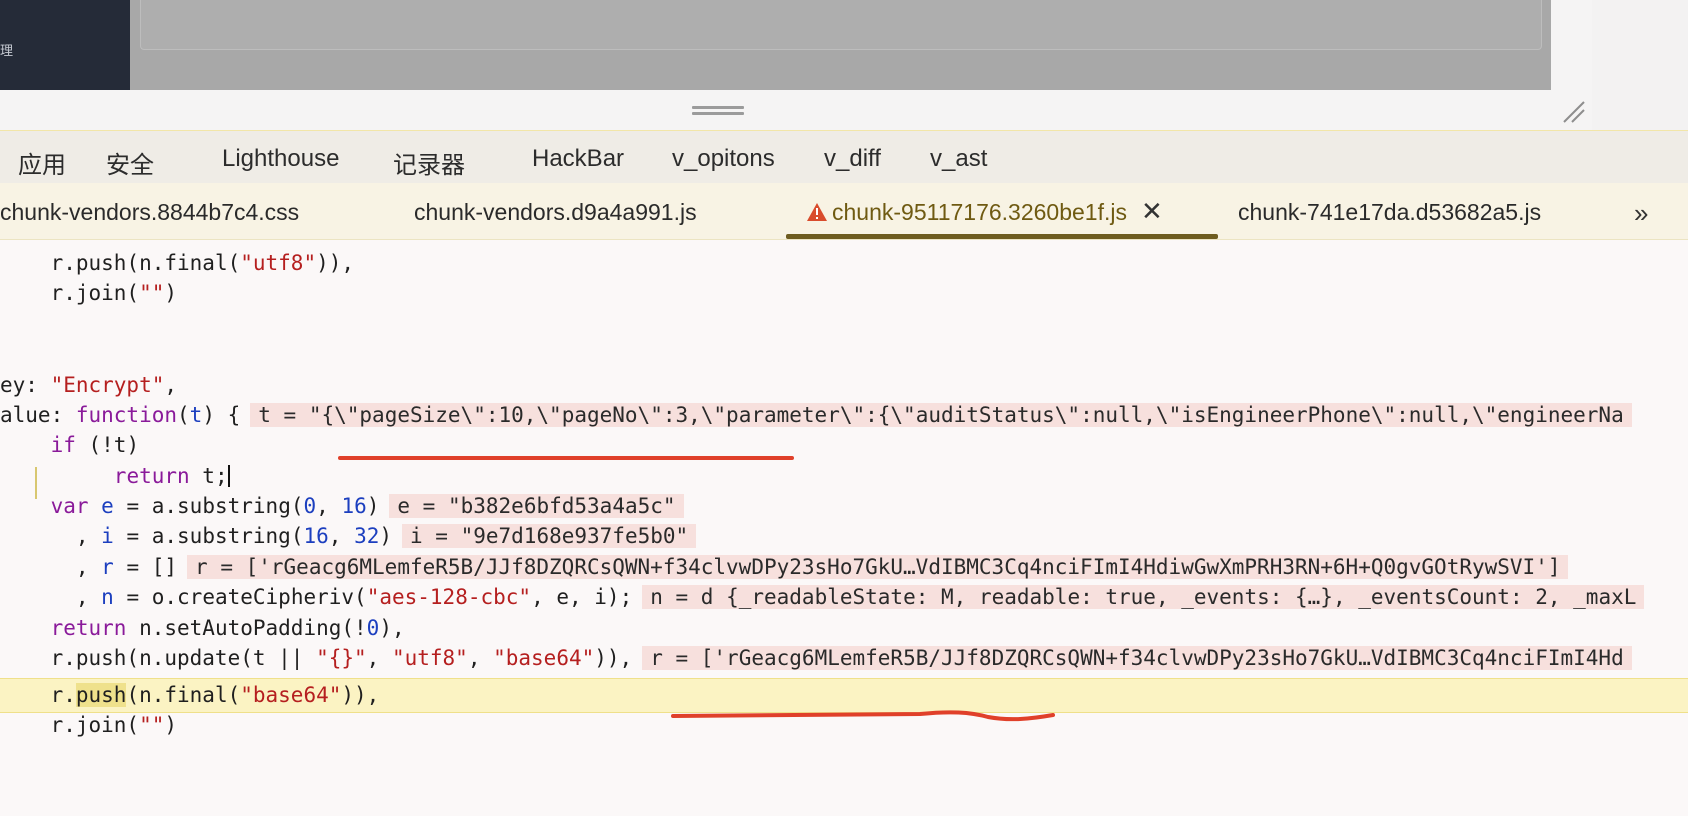 This screenshot has width=1688, height=816. I want to click on active-tab-indicator, so click(1002, 236).